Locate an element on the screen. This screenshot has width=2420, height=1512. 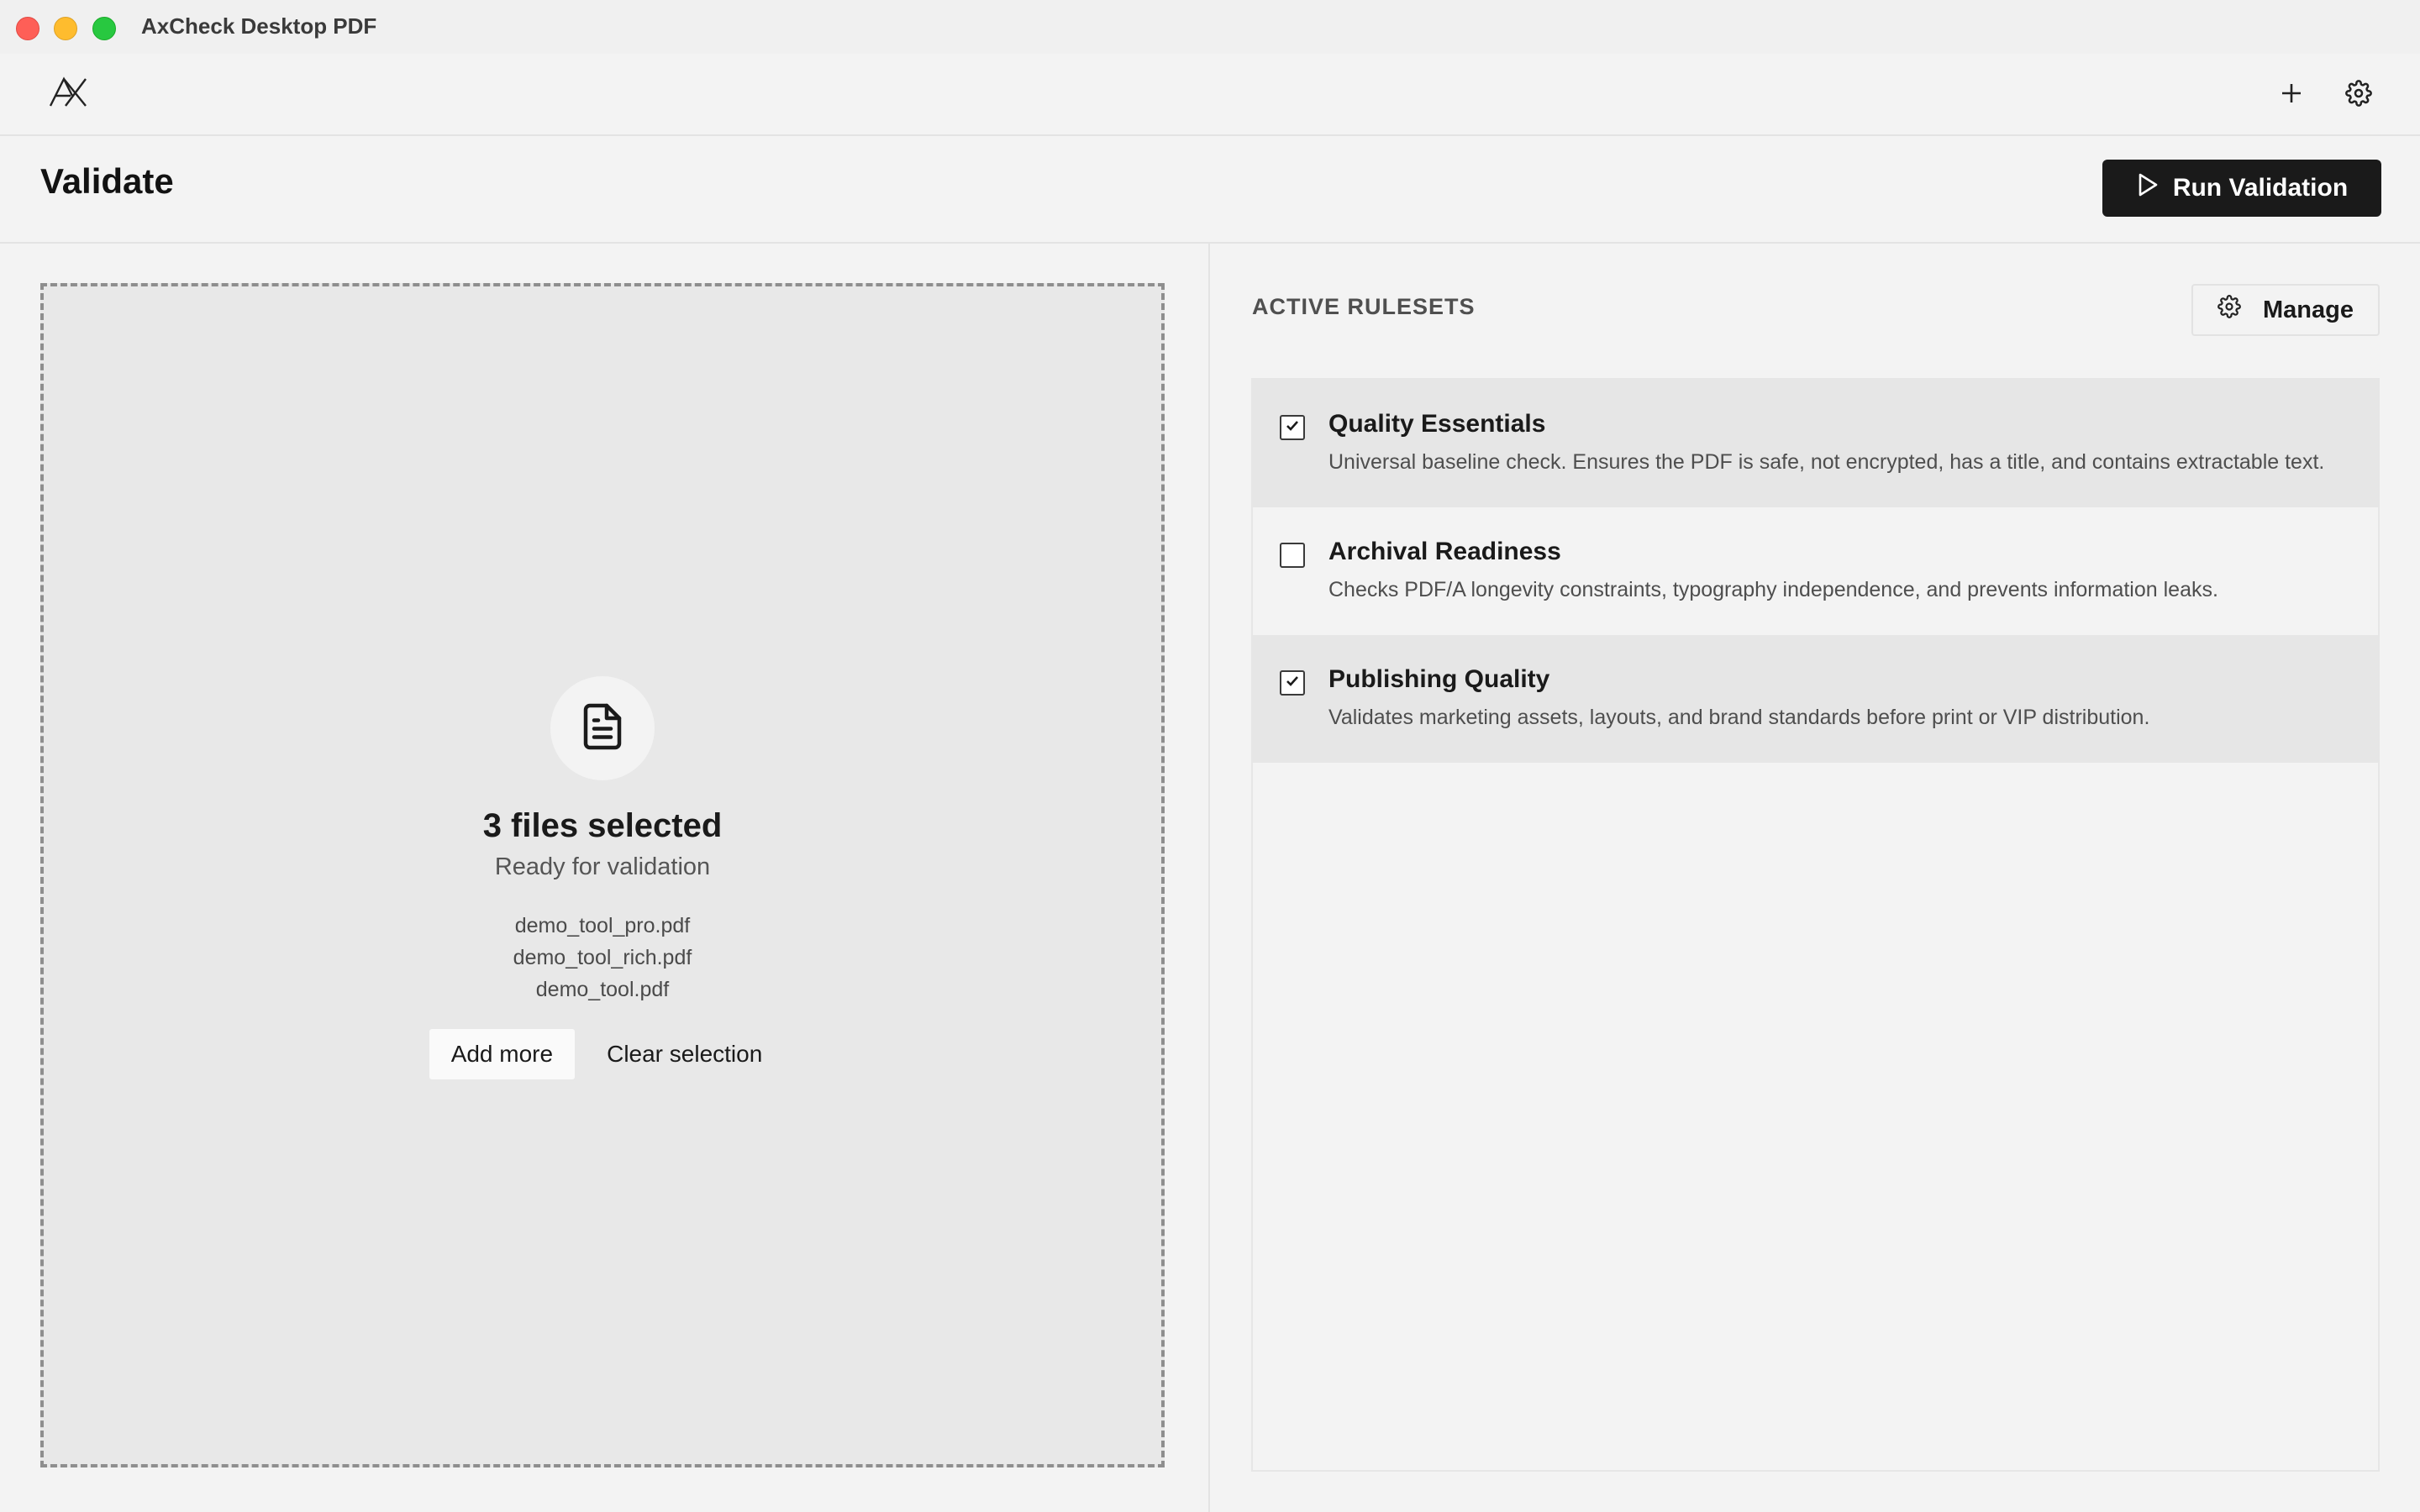
files-selected-subtitle: Ready for validation is located at coordinates (602, 866).